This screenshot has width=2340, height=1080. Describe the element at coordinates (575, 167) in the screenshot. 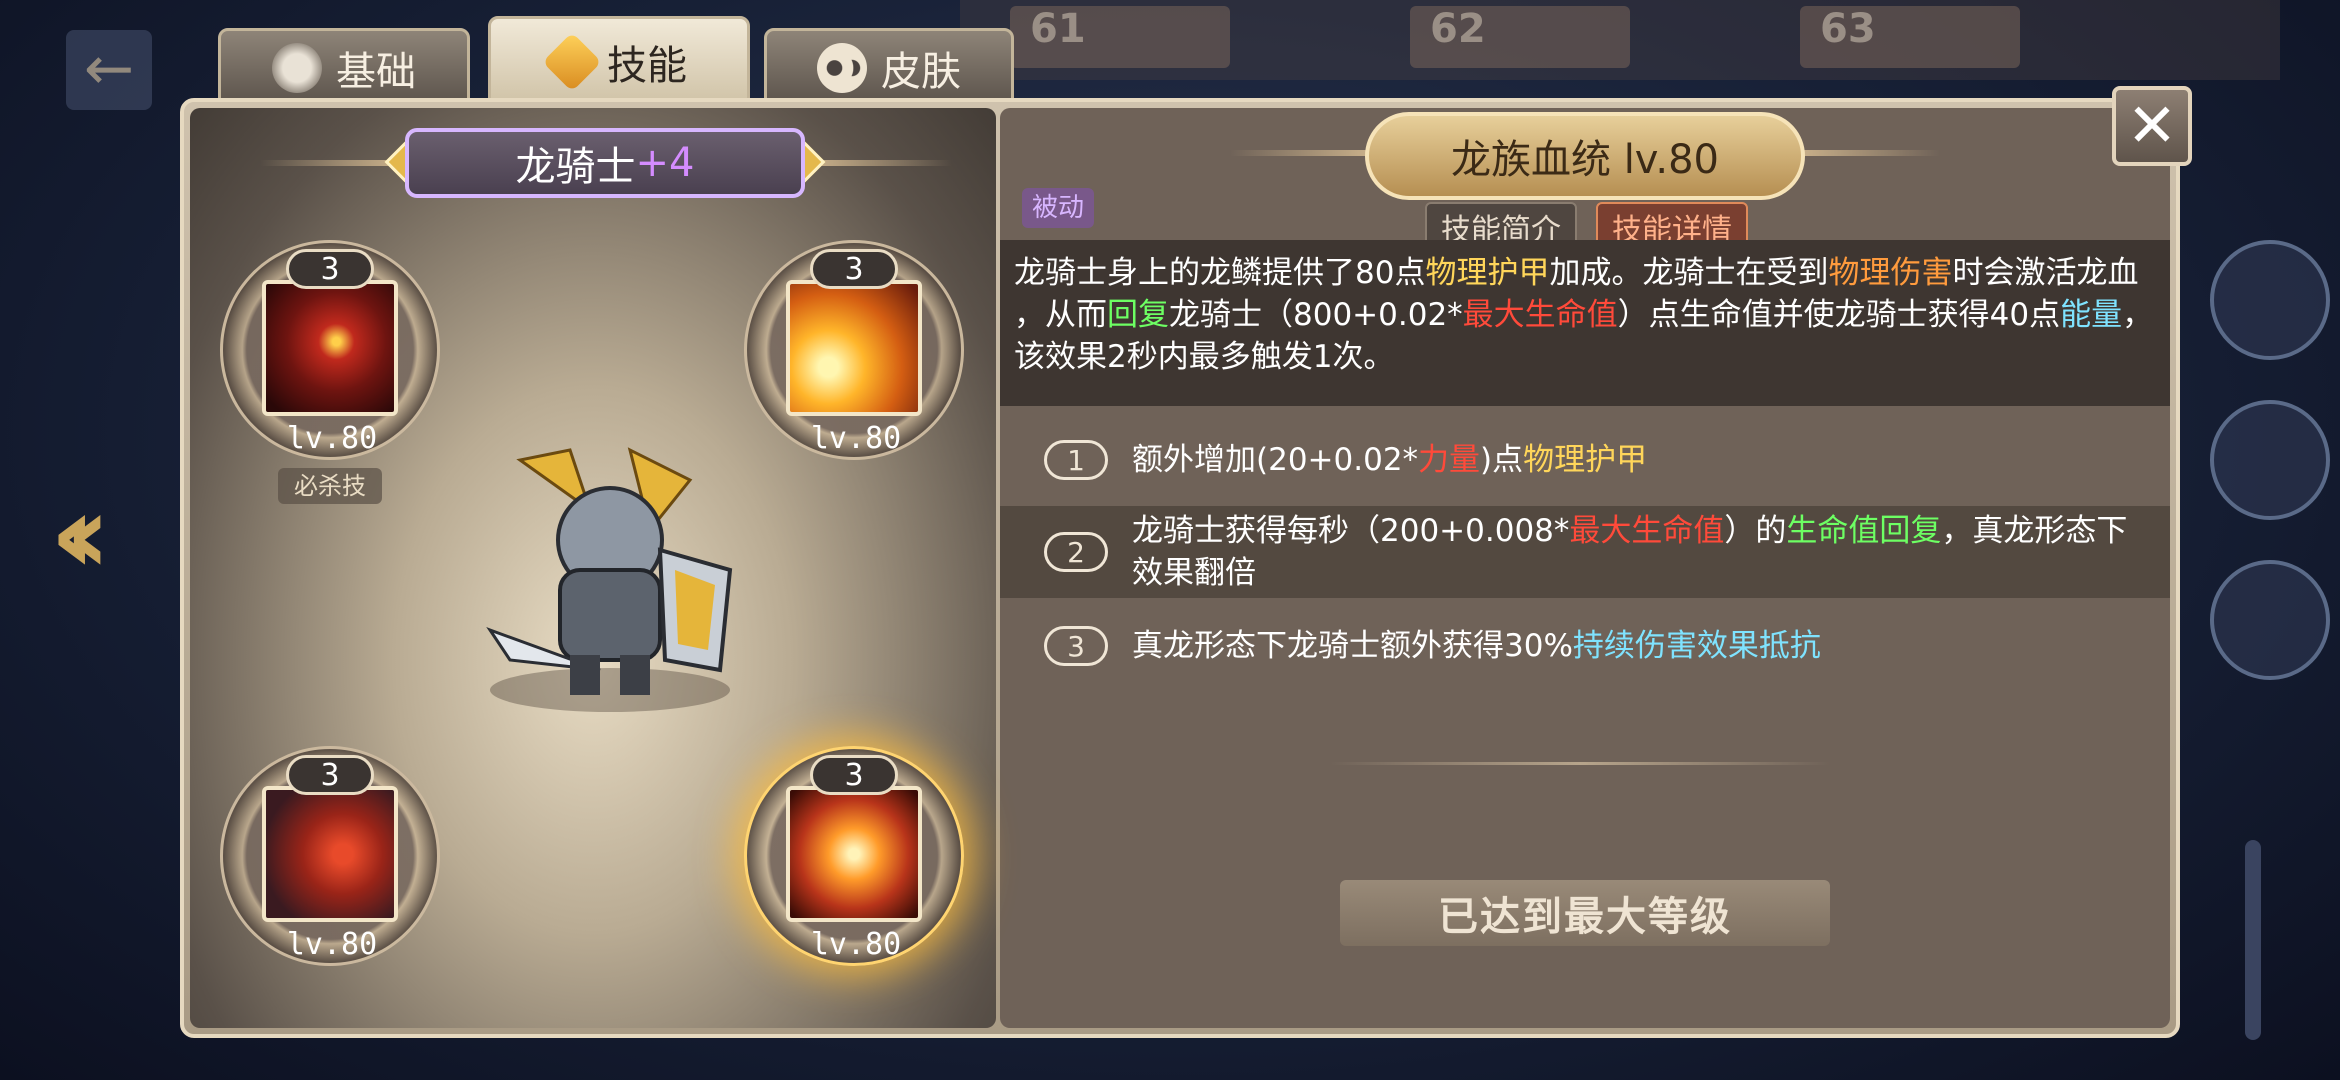

I see `hero-name: 龙骑士` at that location.